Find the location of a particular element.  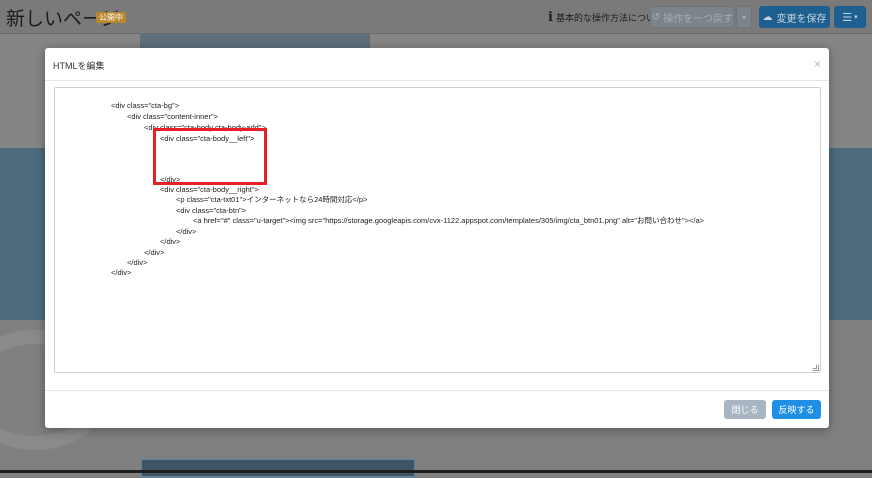

undo-icon: ↺ is located at coordinates (656, 17).